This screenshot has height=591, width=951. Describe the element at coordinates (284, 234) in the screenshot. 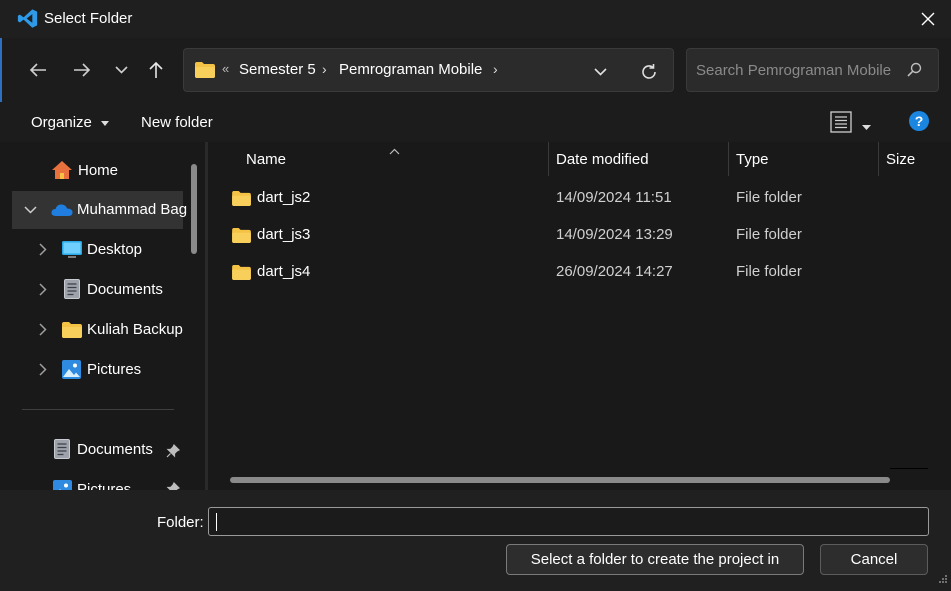

I see `file-name: dart_js3` at that location.